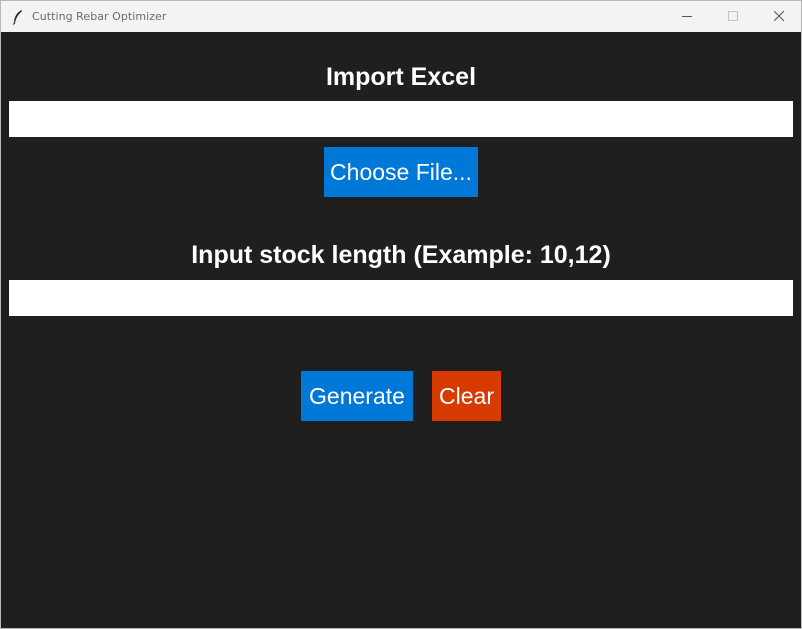 The width and height of the screenshot is (802, 629). Describe the element at coordinates (18, 17) in the screenshot. I see `feather-icon` at that location.